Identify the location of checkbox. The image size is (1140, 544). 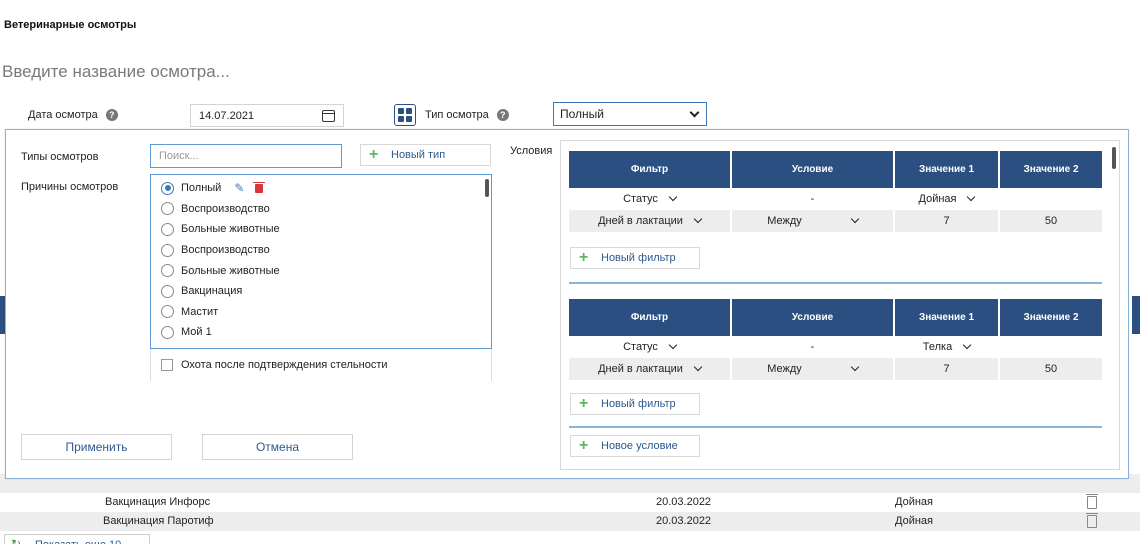
(167, 365).